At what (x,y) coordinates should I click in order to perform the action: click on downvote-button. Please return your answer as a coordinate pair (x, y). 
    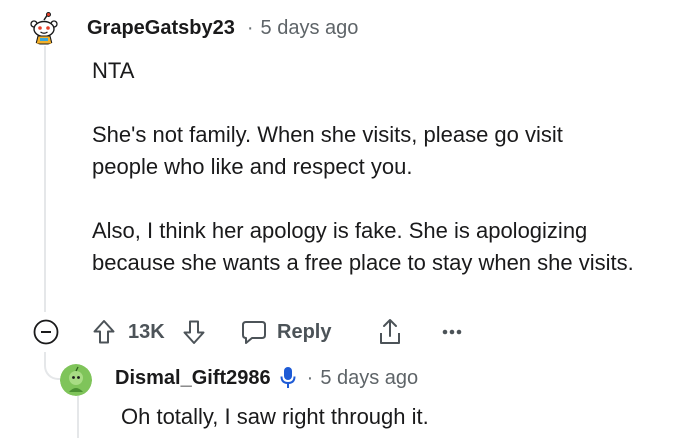
    Looking at the image, I should click on (194, 332).